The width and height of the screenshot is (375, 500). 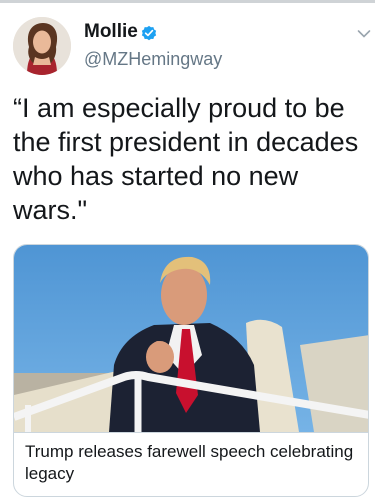 What do you see at coordinates (187, 1) in the screenshot?
I see `top-divider` at bounding box center [187, 1].